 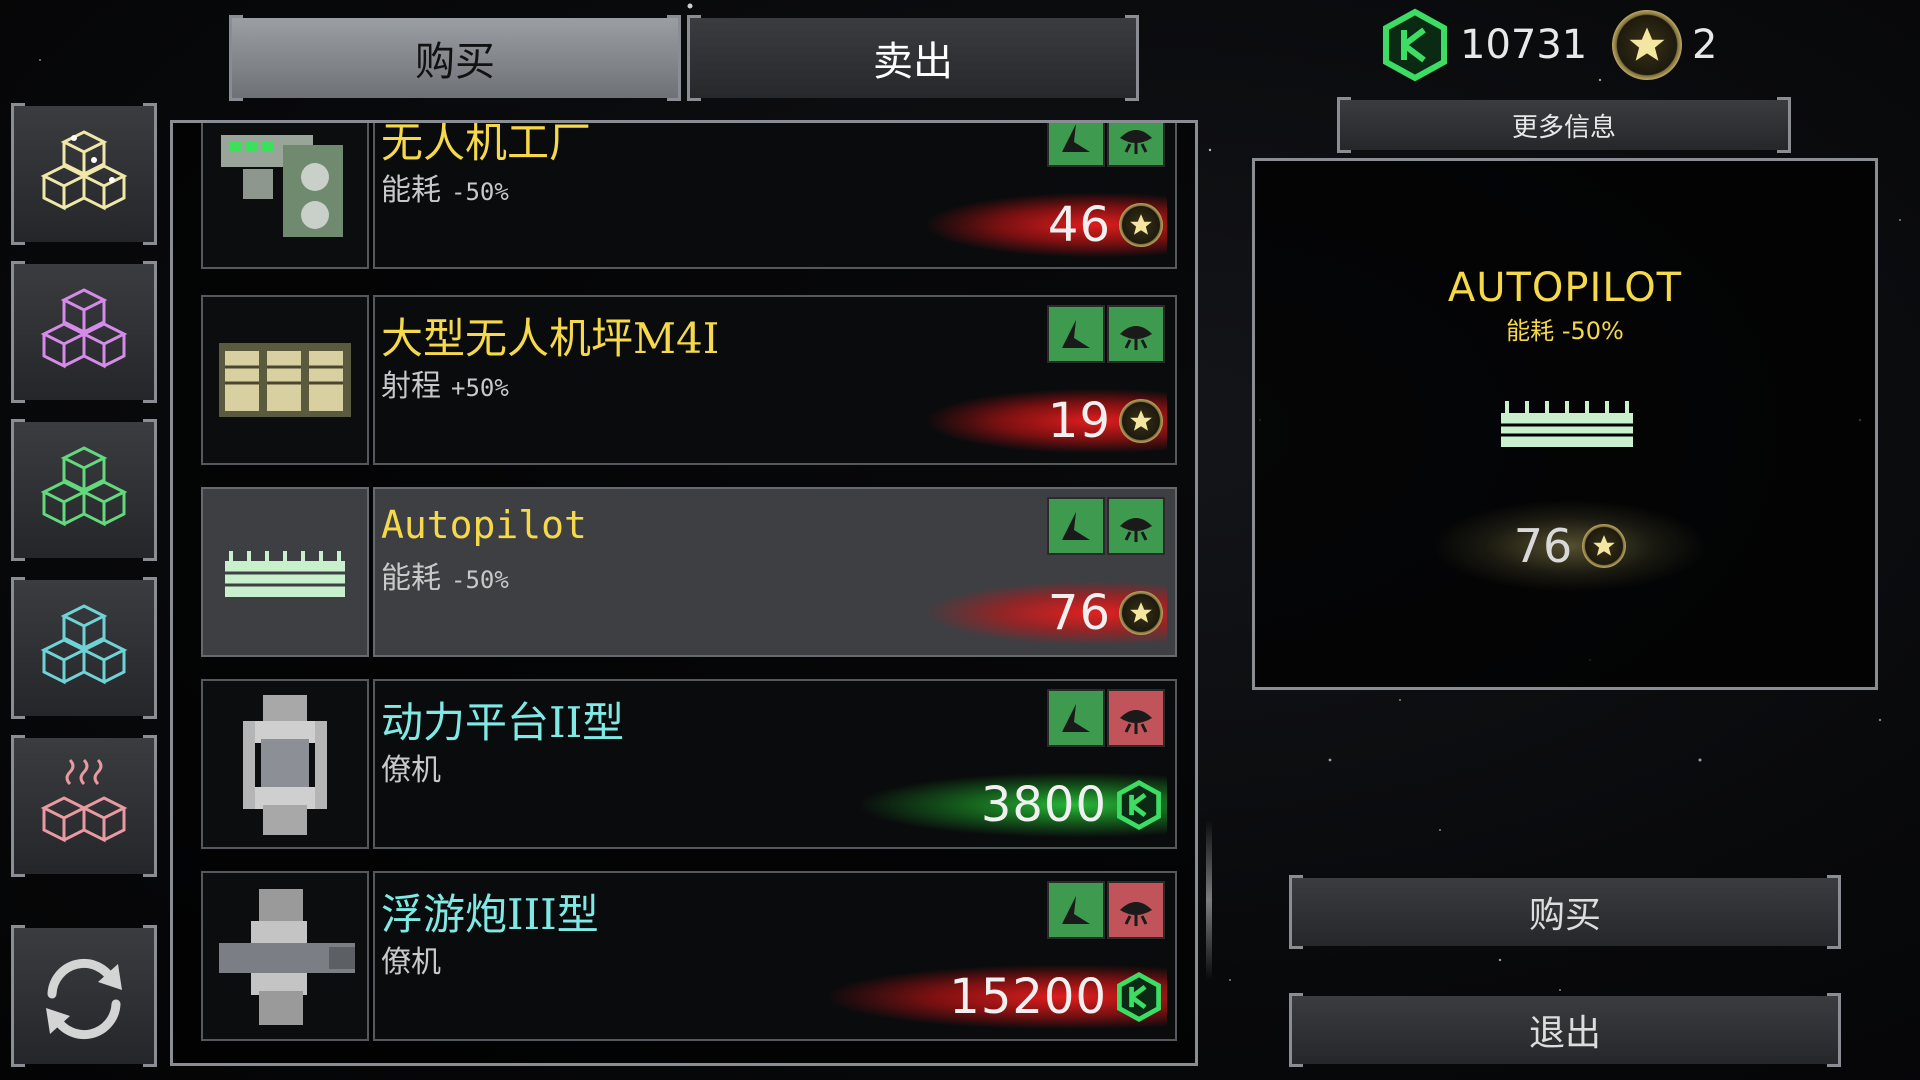 I want to click on item-stat-value: +50%, so click(x=480, y=388).